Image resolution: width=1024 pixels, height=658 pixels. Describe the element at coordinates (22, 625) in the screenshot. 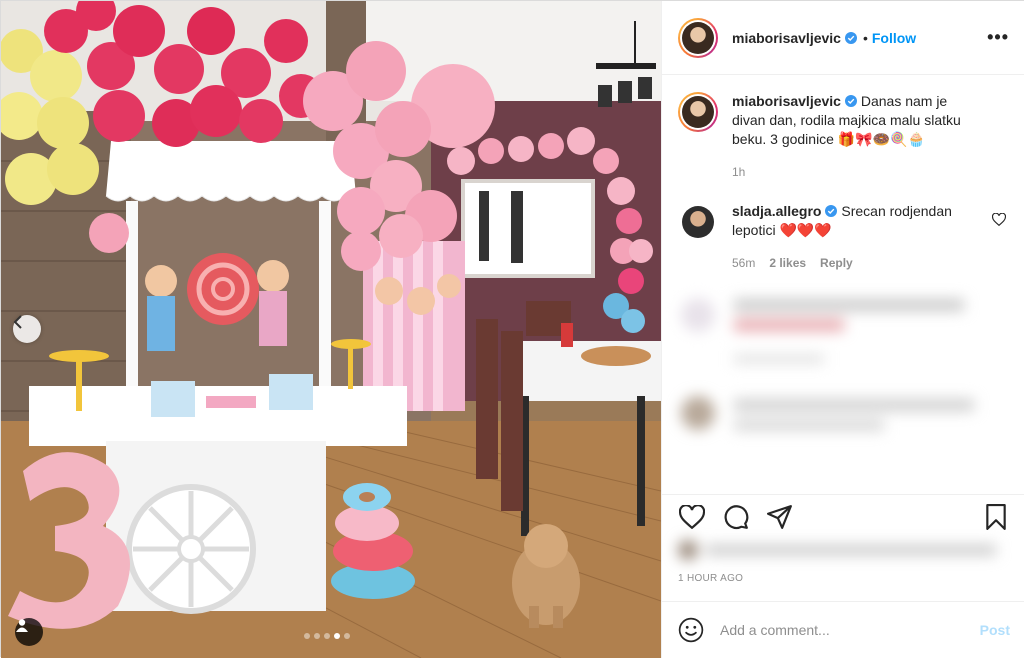

I see `user-tag-icon` at that location.